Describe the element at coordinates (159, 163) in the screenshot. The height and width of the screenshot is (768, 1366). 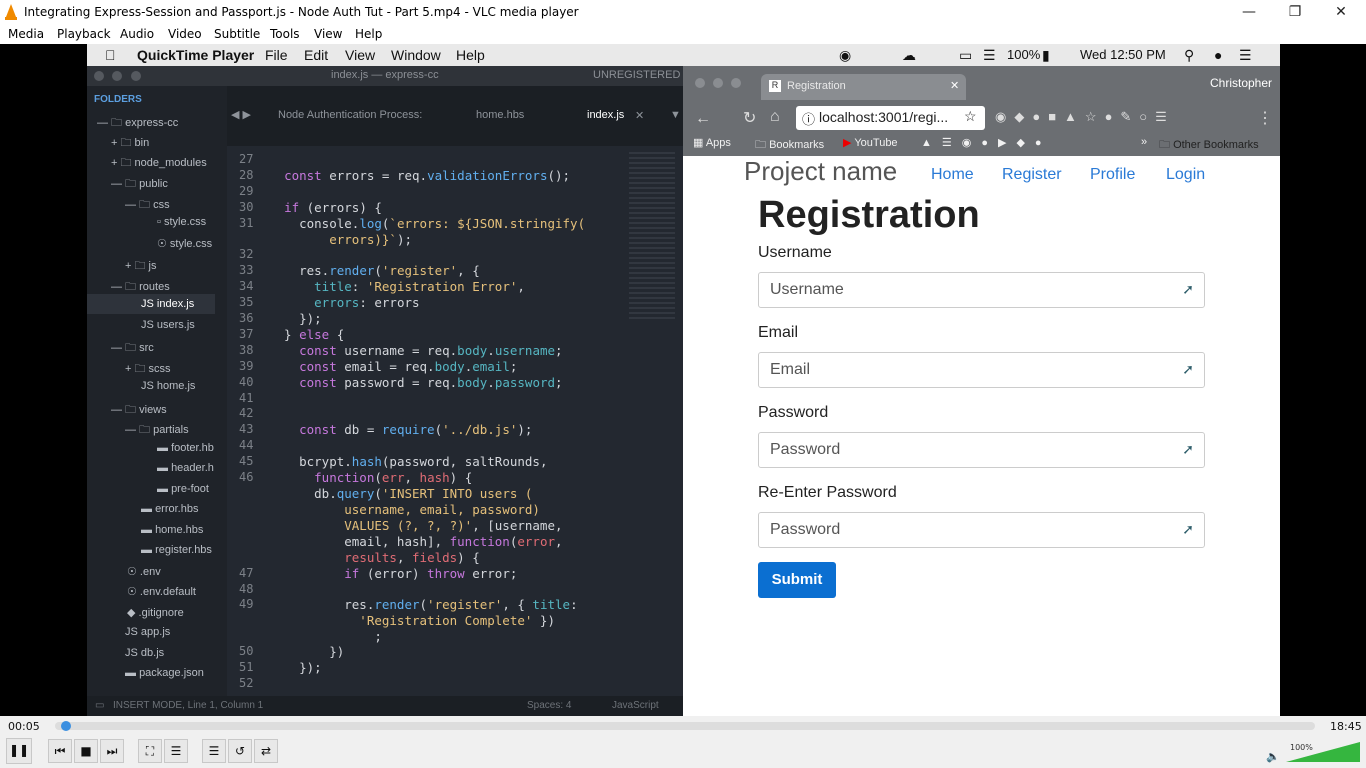
I see `tree-item: + 🗀 node_modules` at that location.